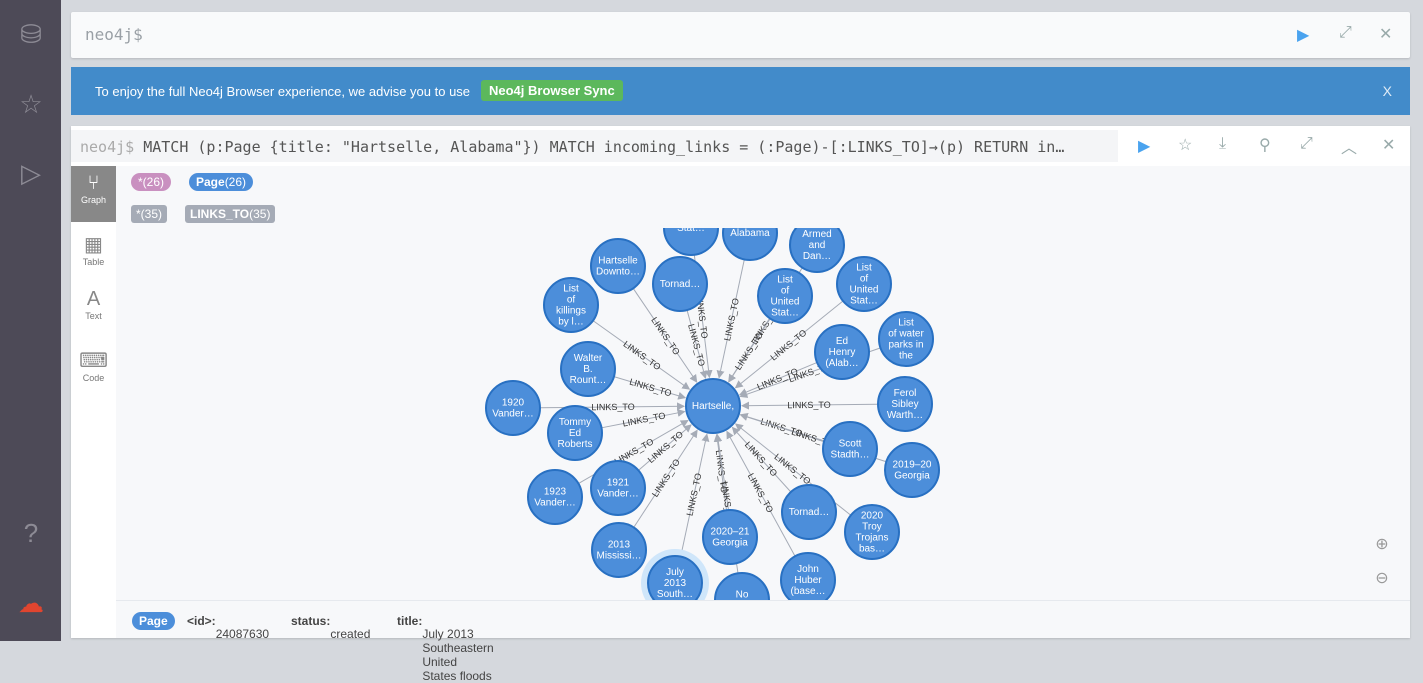  What do you see at coordinates (149, 214) in the screenshot?
I see `rel-tag-all: *(35)` at bounding box center [149, 214].